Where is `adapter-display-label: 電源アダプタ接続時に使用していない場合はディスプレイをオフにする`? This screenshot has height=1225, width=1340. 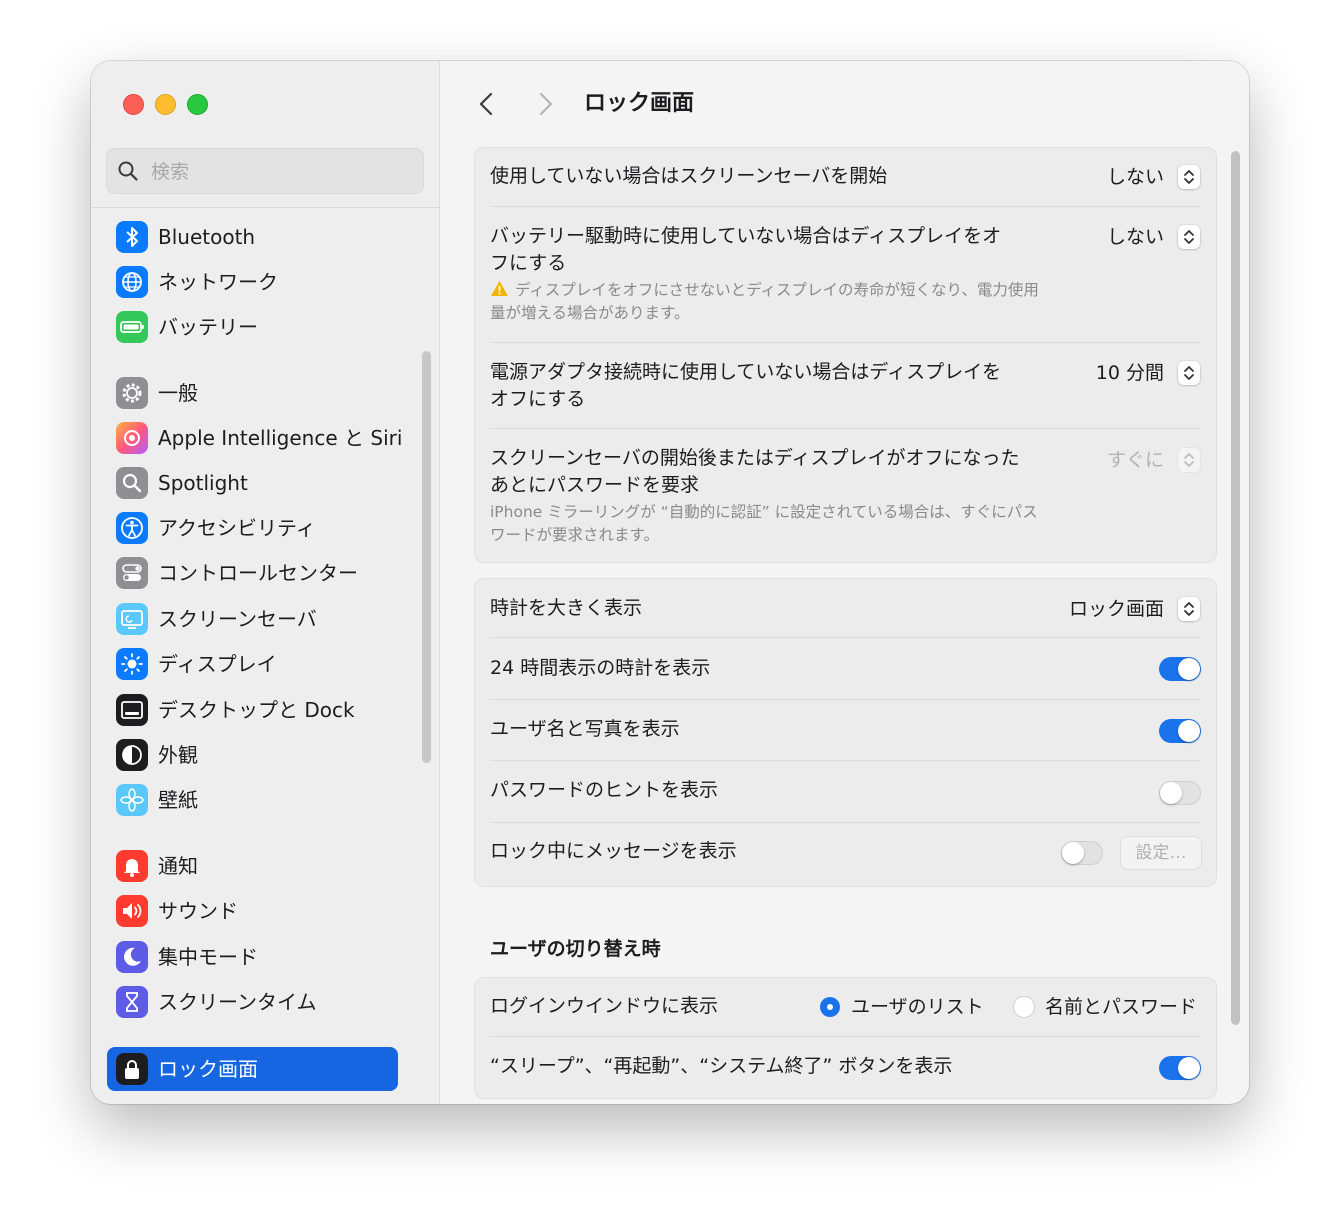
adapter-display-label: 電源アダプタ接続時に使用していない場合はディスプレイをオフにする is located at coordinates (746, 385).